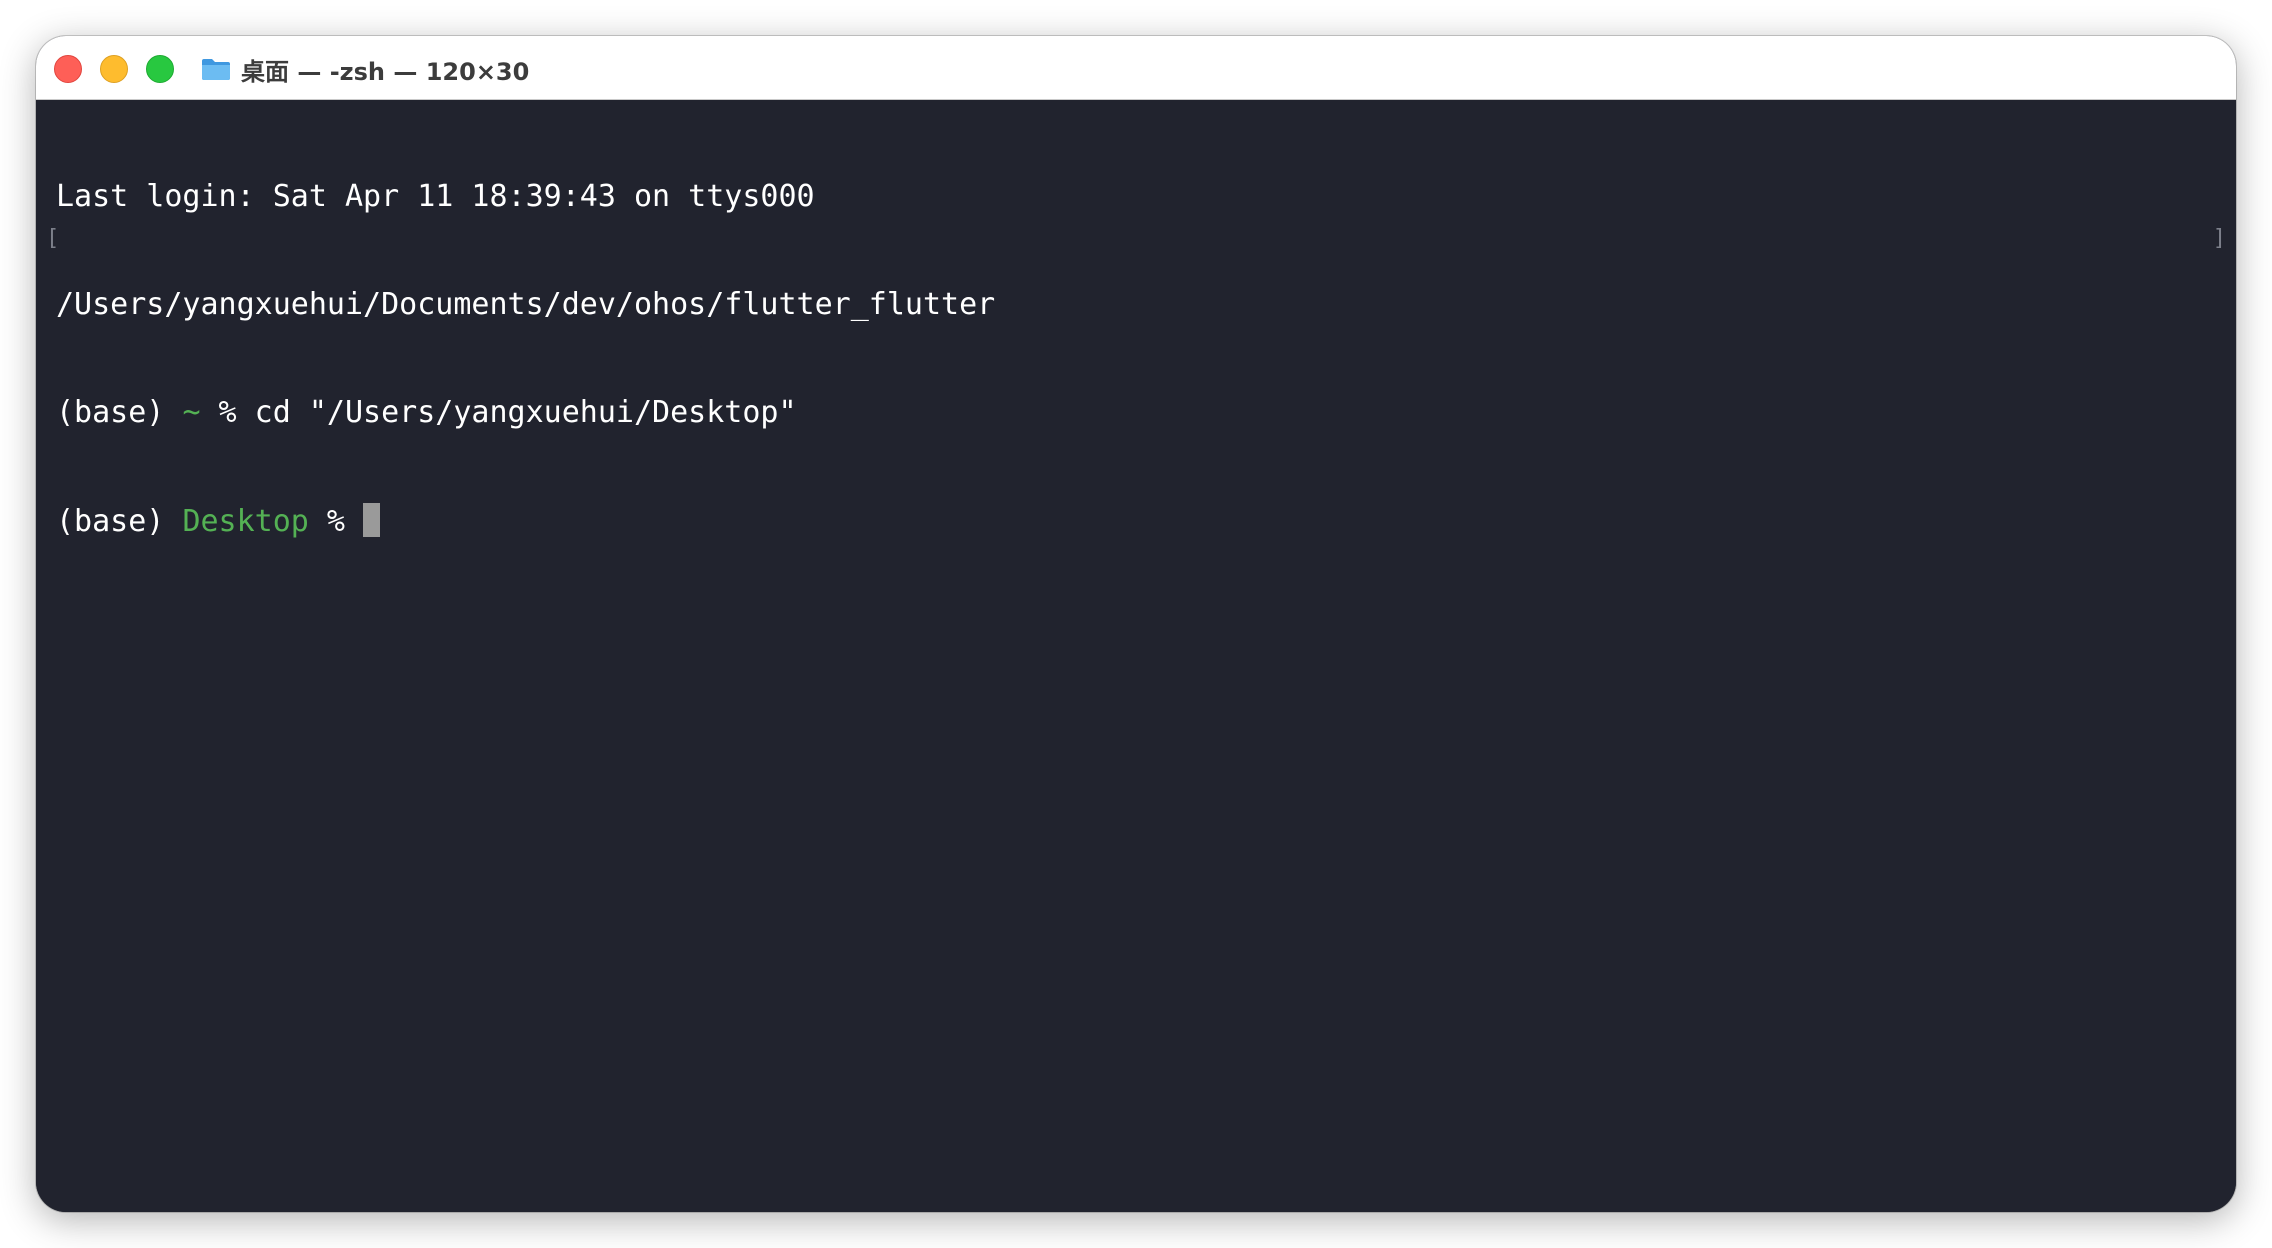 This screenshot has width=2272, height=1248. I want to click on prompt-symbol: %, so click(336, 521).